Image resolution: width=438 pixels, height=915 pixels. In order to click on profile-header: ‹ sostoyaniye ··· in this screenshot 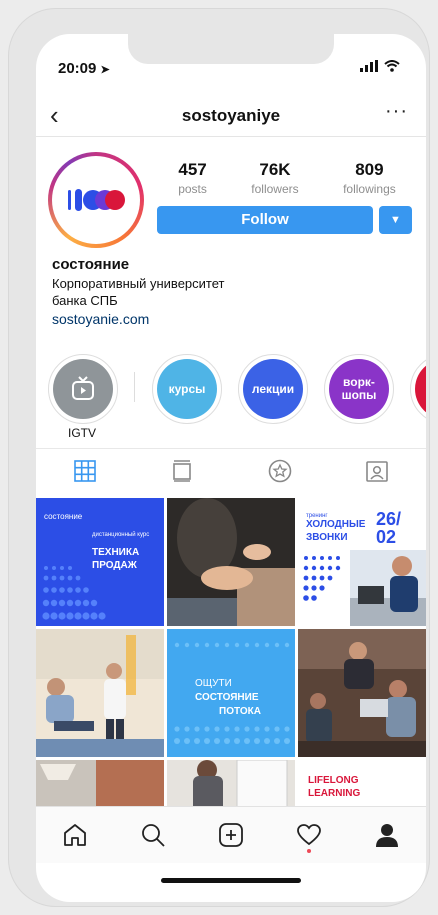, I will do `click(231, 116)`.